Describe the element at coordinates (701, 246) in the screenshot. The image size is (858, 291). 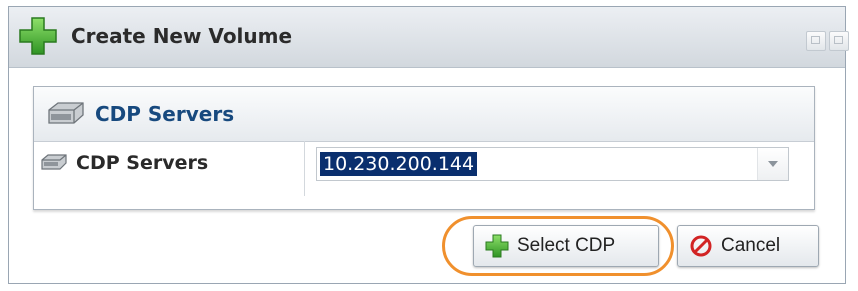
I see `cancel-icon` at that location.